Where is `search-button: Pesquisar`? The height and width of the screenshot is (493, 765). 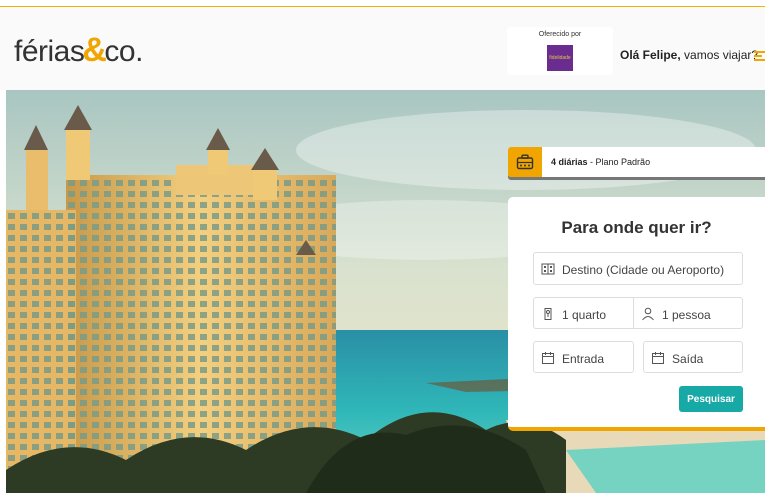 search-button: Pesquisar is located at coordinates (711, 399).